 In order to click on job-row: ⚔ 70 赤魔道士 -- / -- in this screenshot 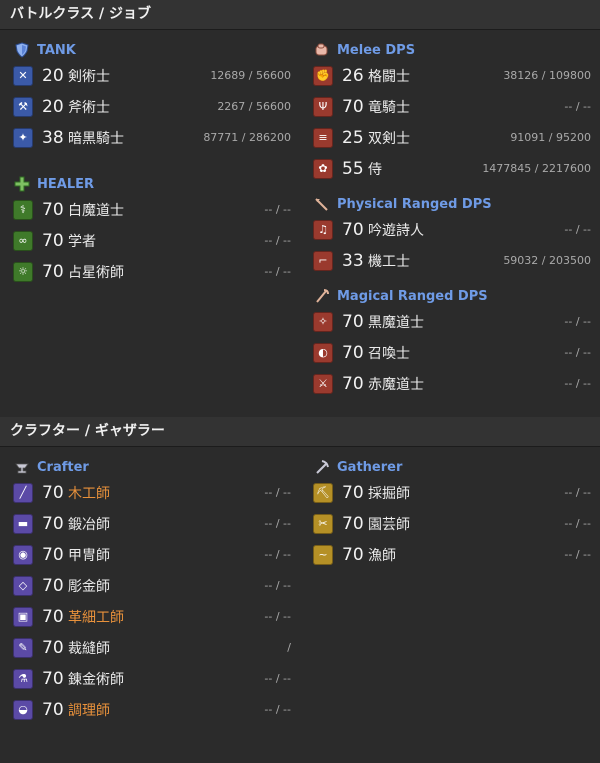, I will do `click(456, 383)`.